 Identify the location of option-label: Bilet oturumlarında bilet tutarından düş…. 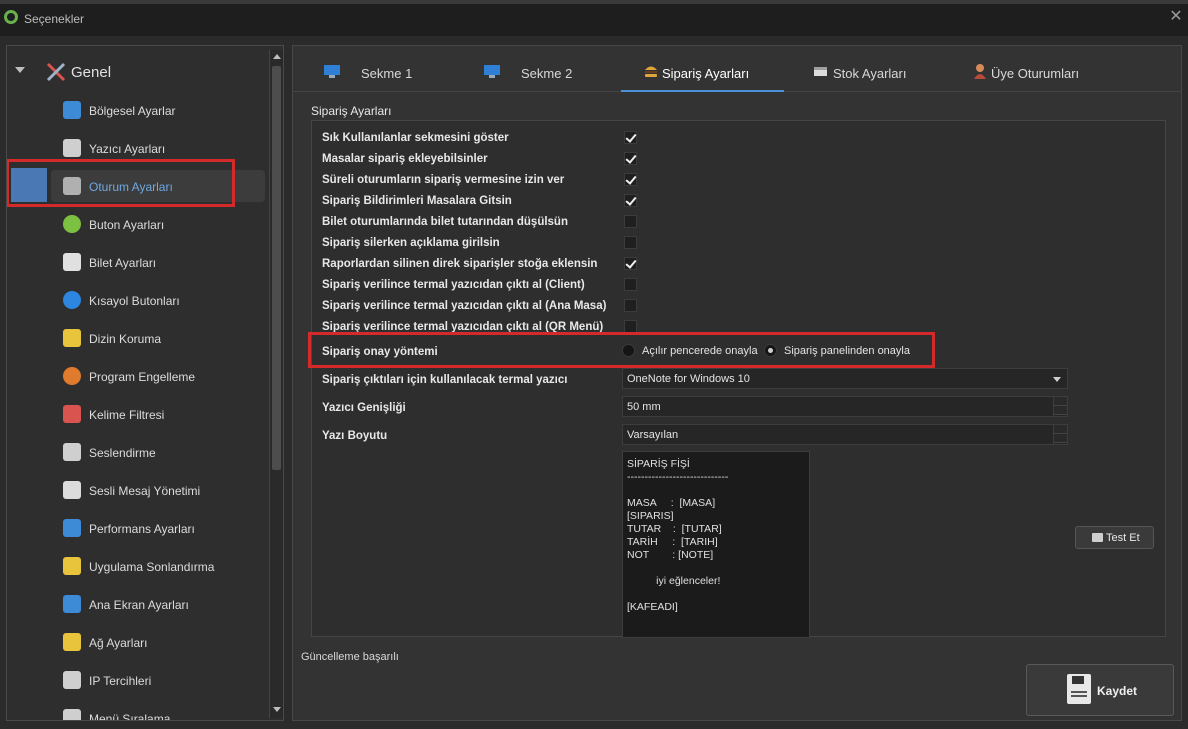
(445, 222).